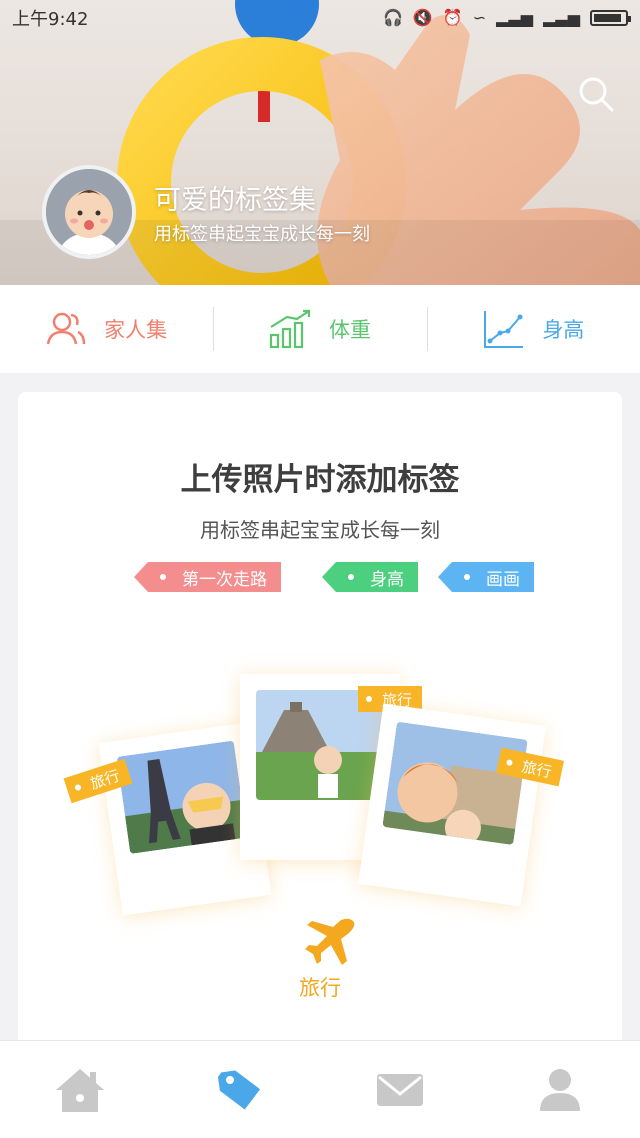  What do you see at coordinates (224, 579) in the screenshot?
I see `tag-label: 第一次走路` at bounding box center [224, 579].